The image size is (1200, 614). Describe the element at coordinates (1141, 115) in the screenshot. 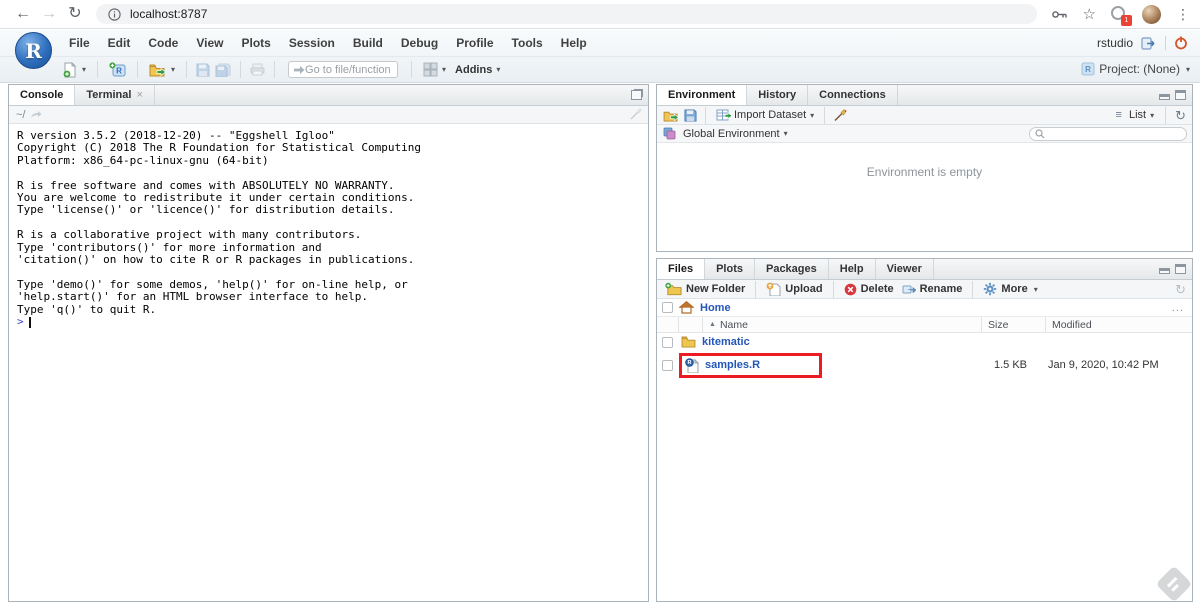

I see `list-view-button: List ▾` at that location.